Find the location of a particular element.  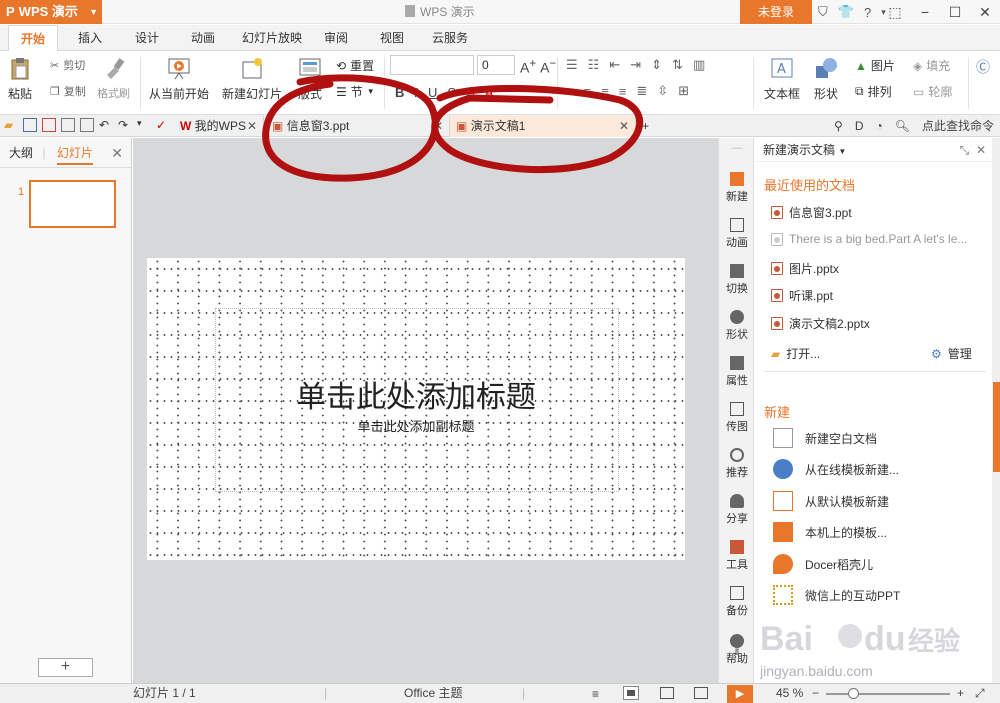

grow-font-icon: A+ is located at coordinates (528, 66).